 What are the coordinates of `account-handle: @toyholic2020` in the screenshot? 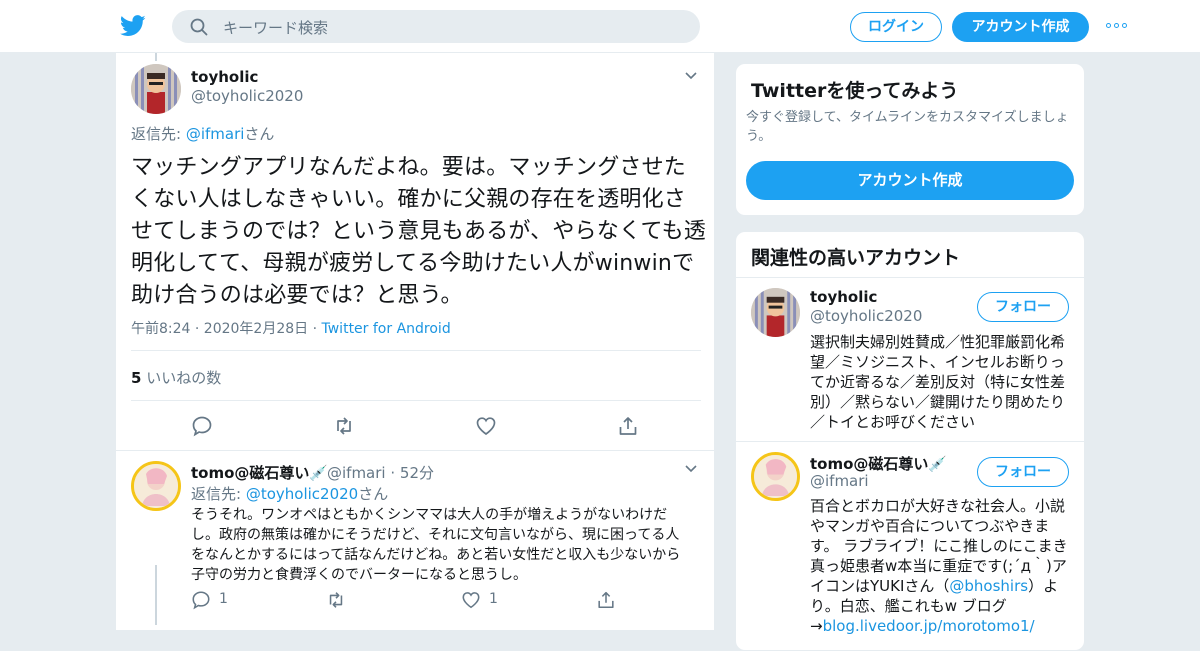 It's located at (866, 316).